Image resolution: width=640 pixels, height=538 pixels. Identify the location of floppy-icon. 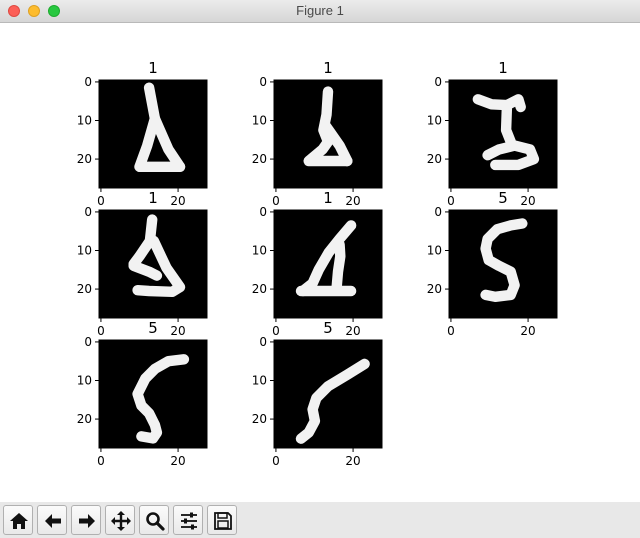
(223, 521).